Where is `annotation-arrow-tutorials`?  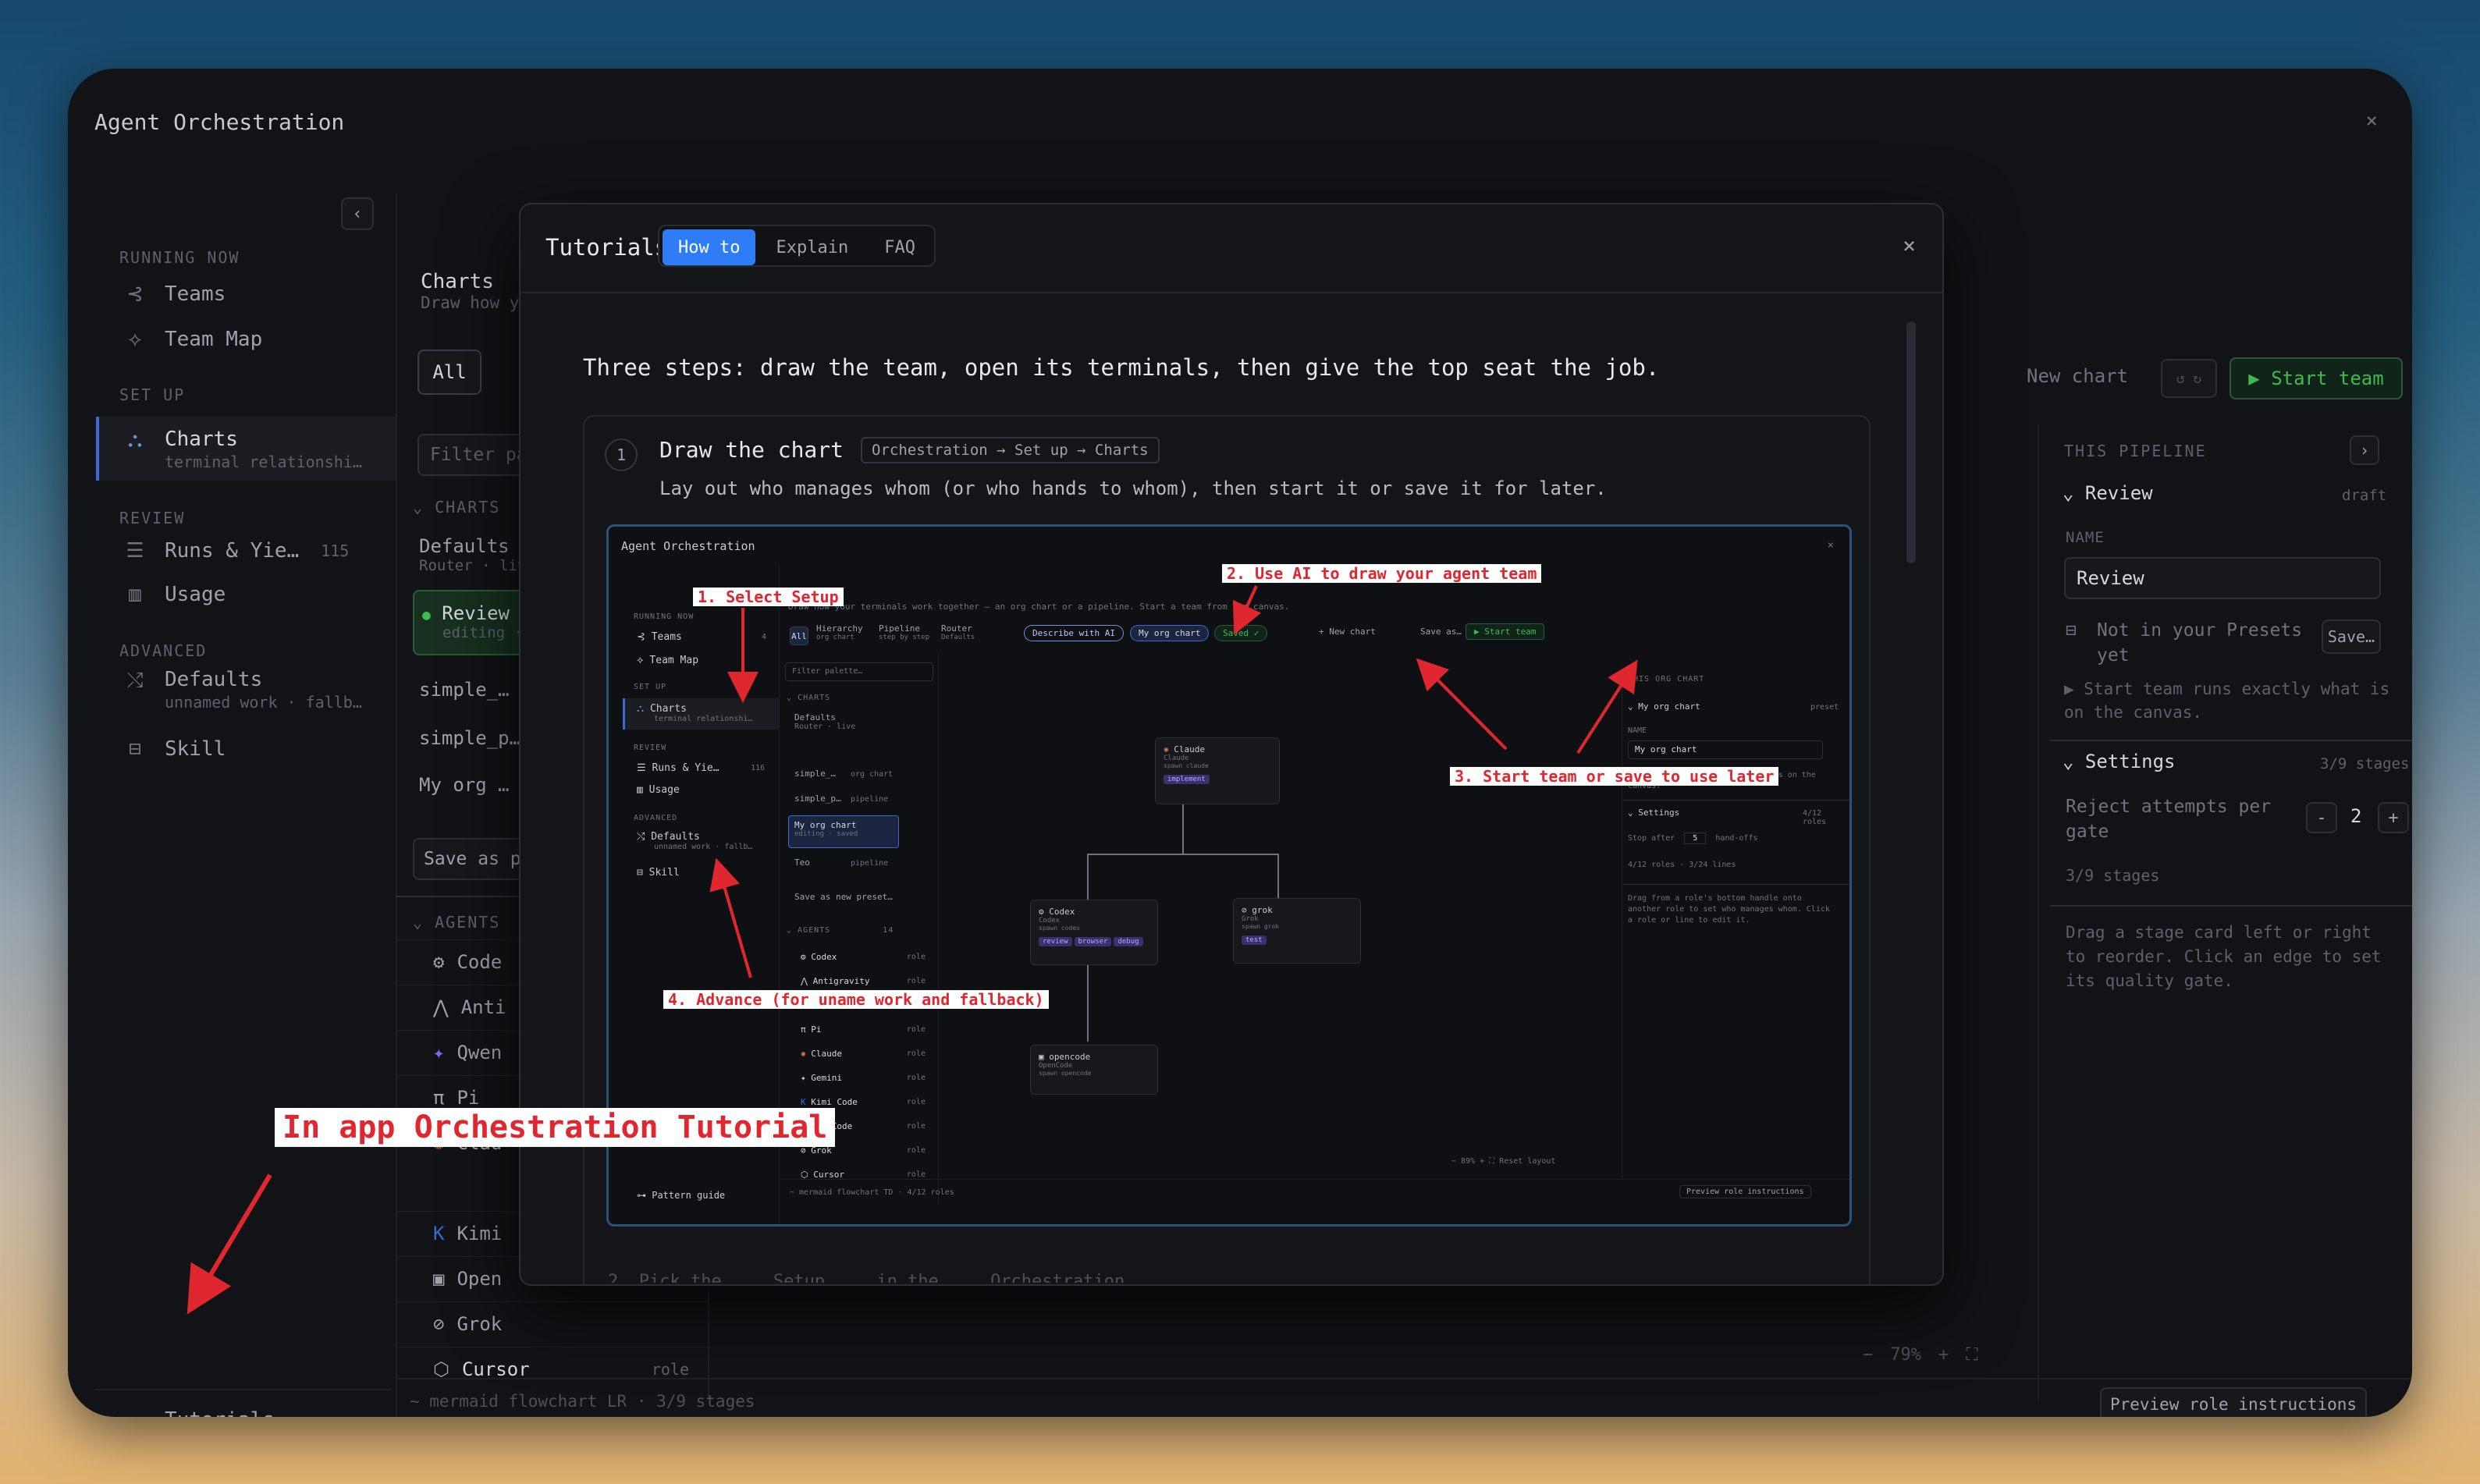
annotation-arrow-tutorials is located at coordinates (230, 1244).